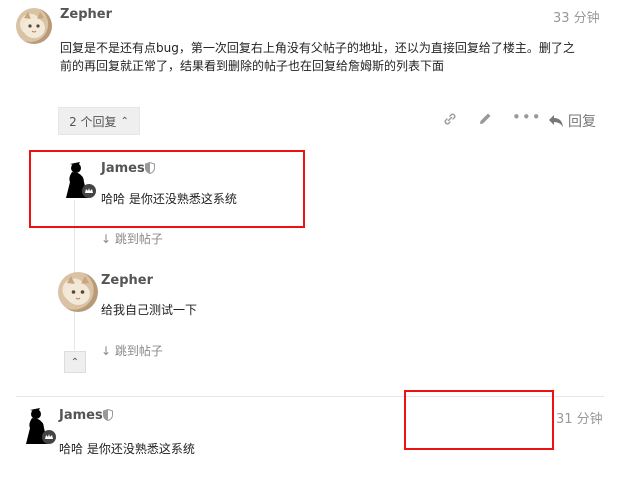 Image resolution: width=620 pixels, height=500 pixels. Describe the element at coordinates (527, 117) in the screenshot. I see `more-icon: •••` at that location.